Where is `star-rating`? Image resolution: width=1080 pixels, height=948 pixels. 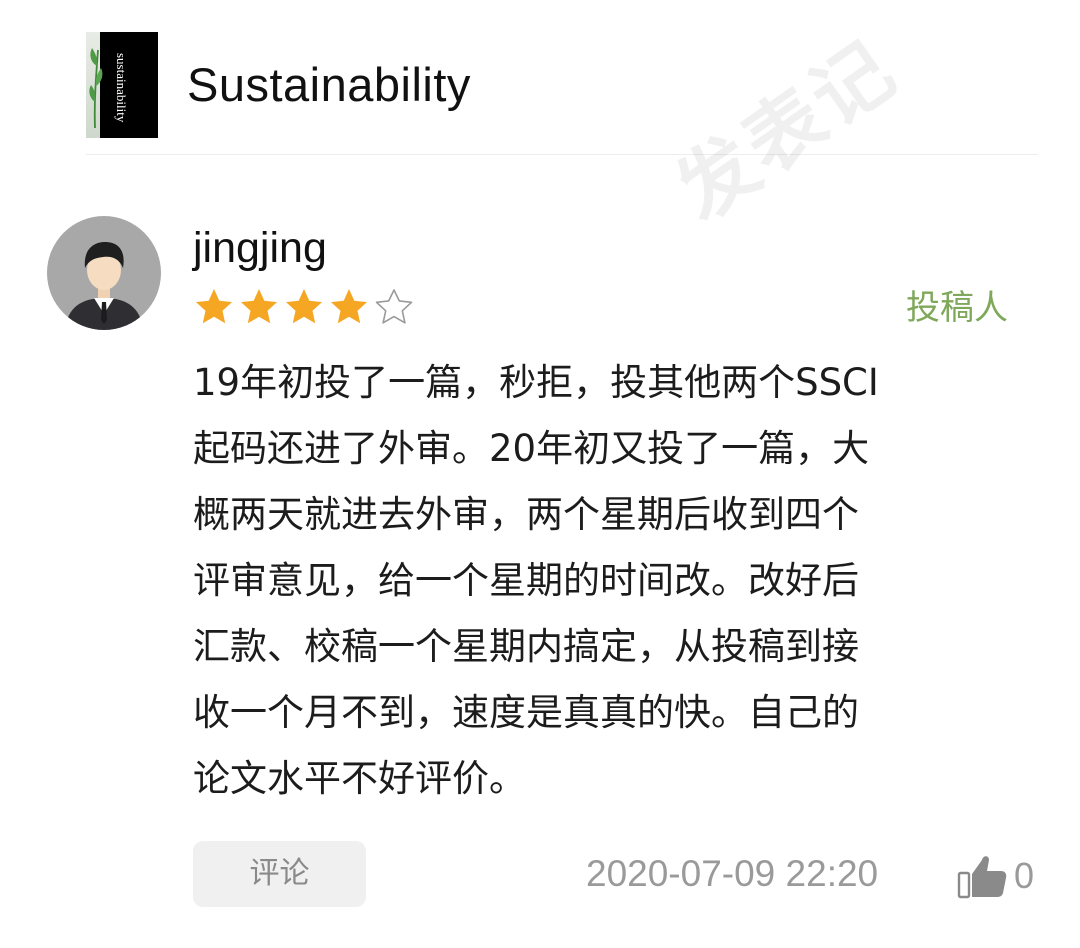 star-rating is located at coordinates (304, 307).